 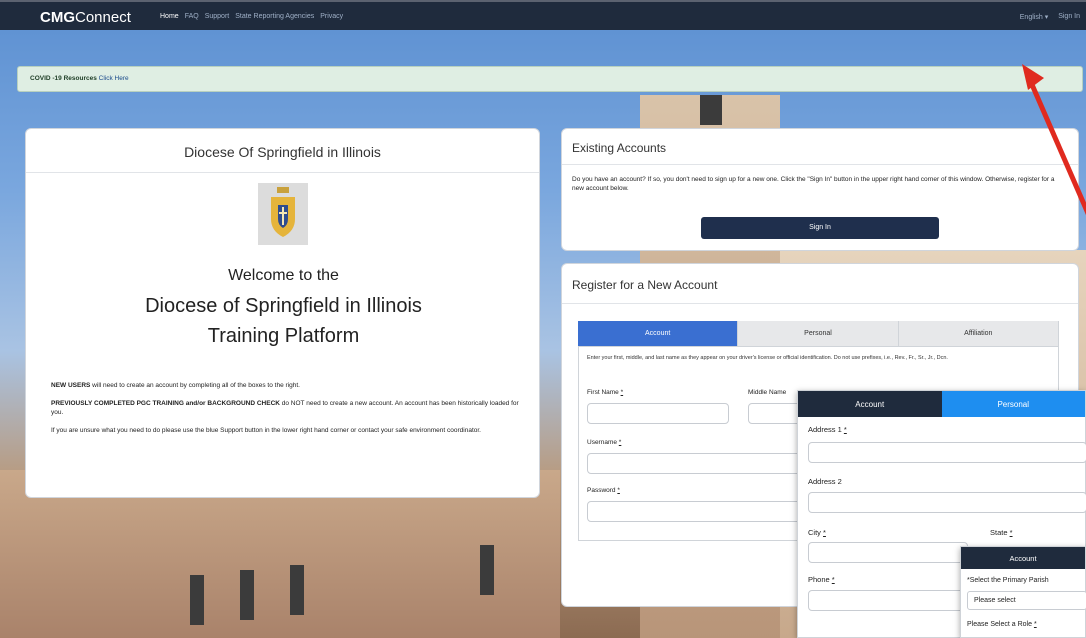 What do you see at coordinates (817, 532) in the screenshot?
I see `city-label: City *` at bounding box center [817, 532].